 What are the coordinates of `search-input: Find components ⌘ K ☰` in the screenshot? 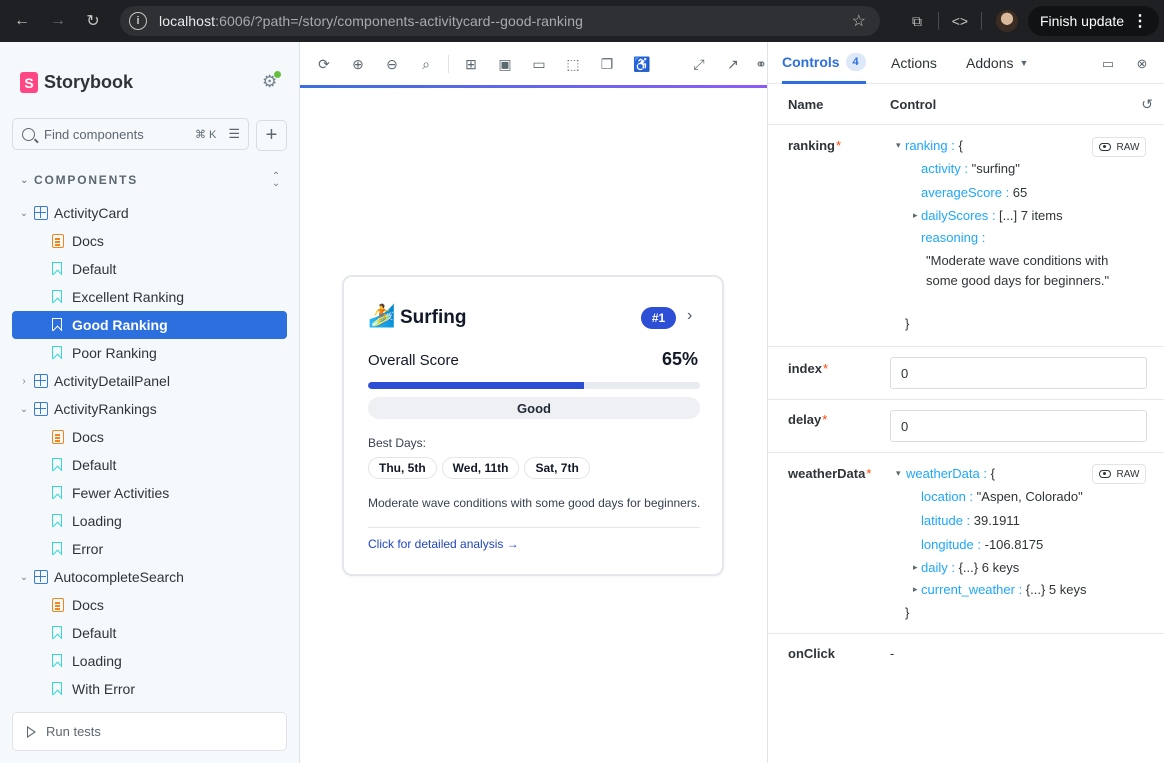 It's located at (130, 134).